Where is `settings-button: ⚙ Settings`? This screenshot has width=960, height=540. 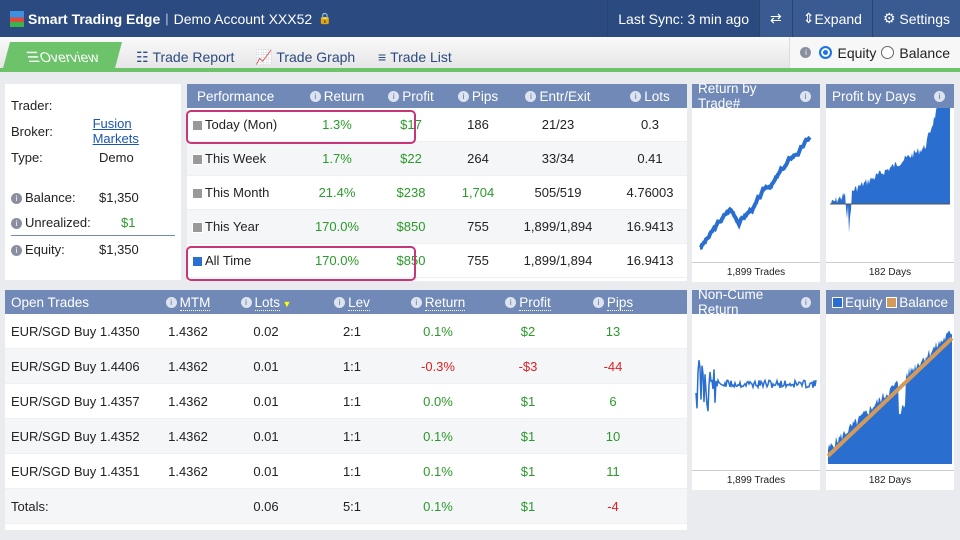
settings-button: ⚙ Settings is located at coordinates (915, 18).